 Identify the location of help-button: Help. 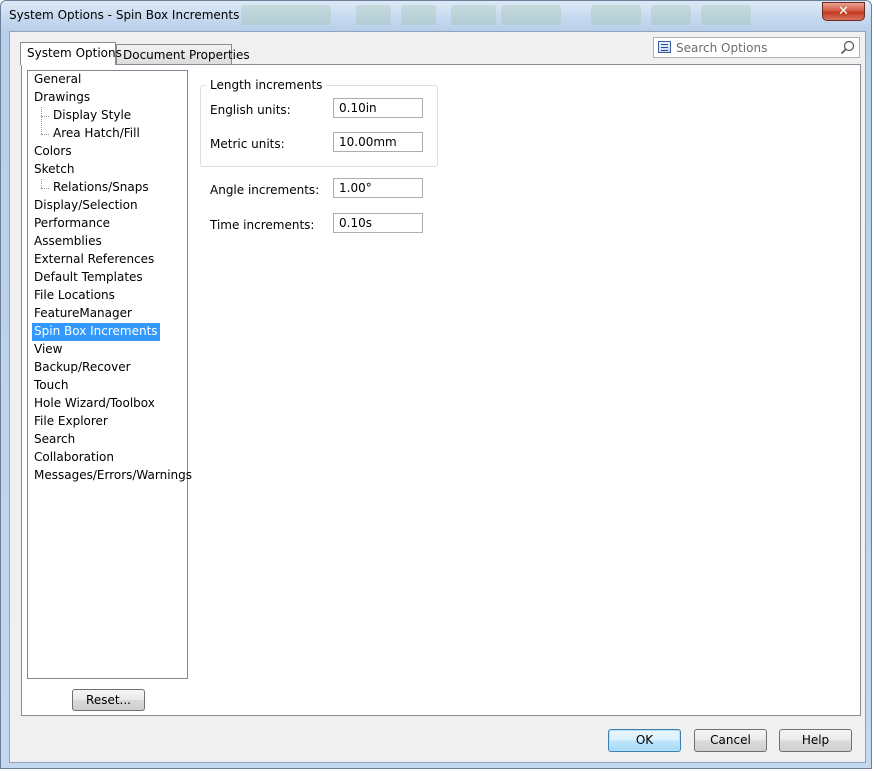
(815, 740).